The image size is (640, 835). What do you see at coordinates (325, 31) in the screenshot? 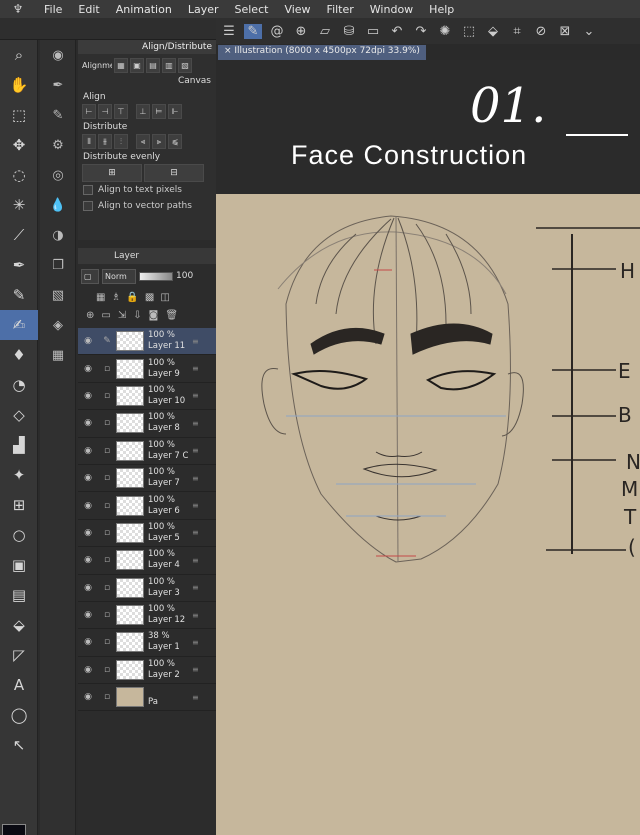
I see `open-folder-icon: ▱` at bounding box center [325, 31].